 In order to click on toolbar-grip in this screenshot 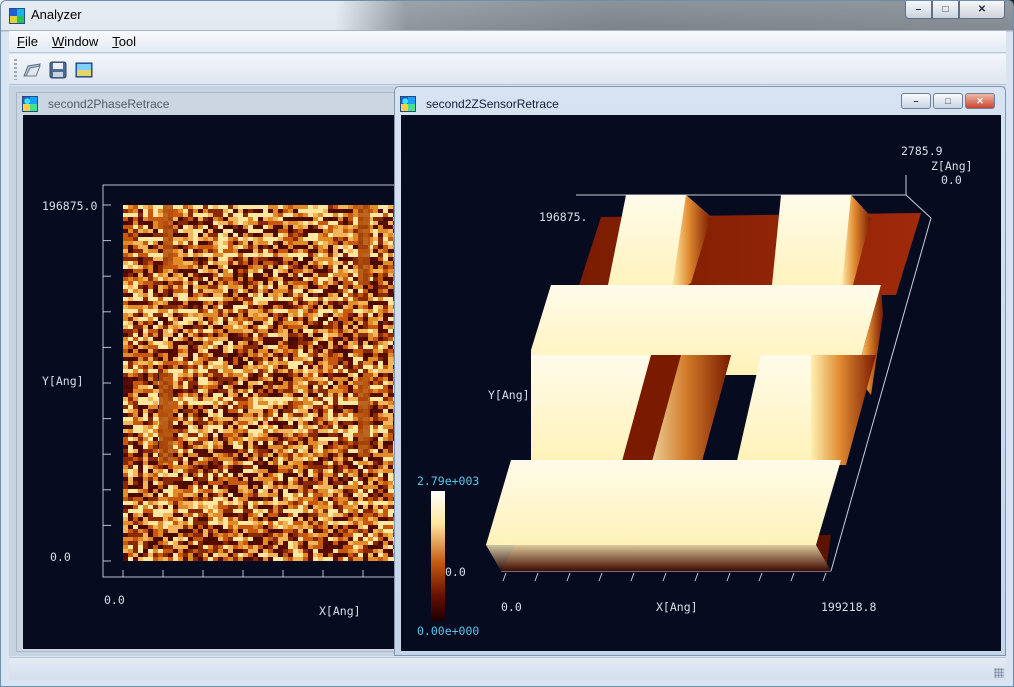, I will do `click(15, 69)`.